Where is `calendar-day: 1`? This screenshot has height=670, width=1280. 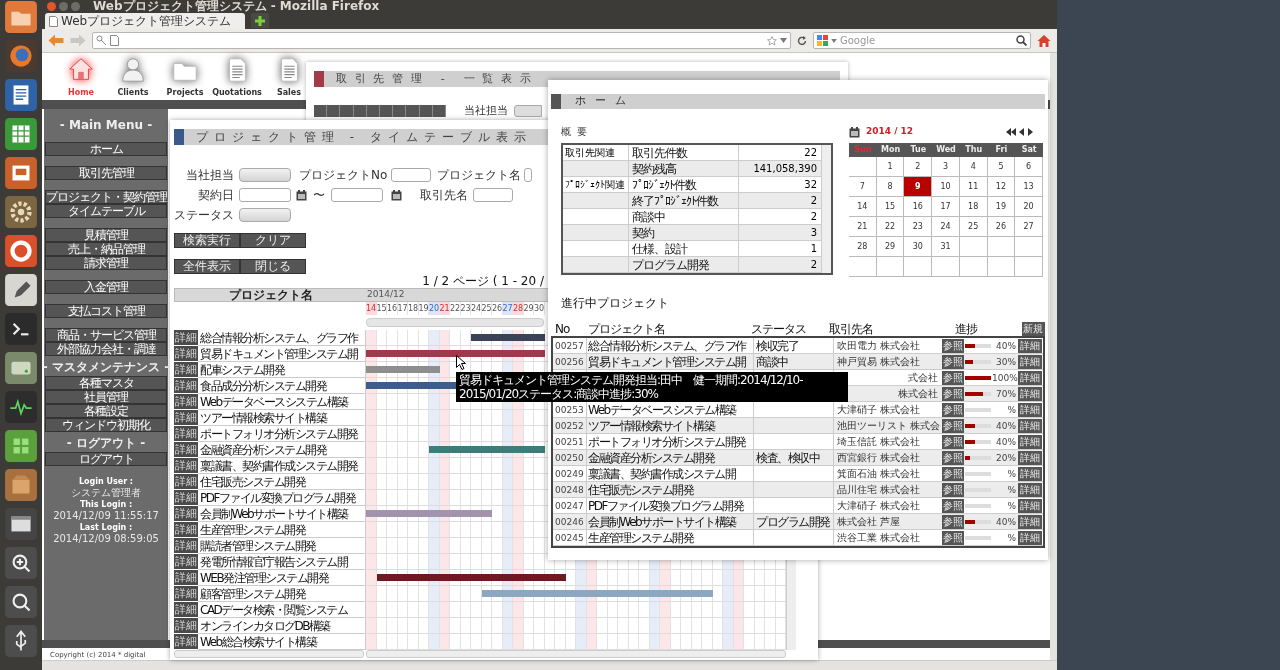 calendar-day: 1 is located at coordinates (890, 167).